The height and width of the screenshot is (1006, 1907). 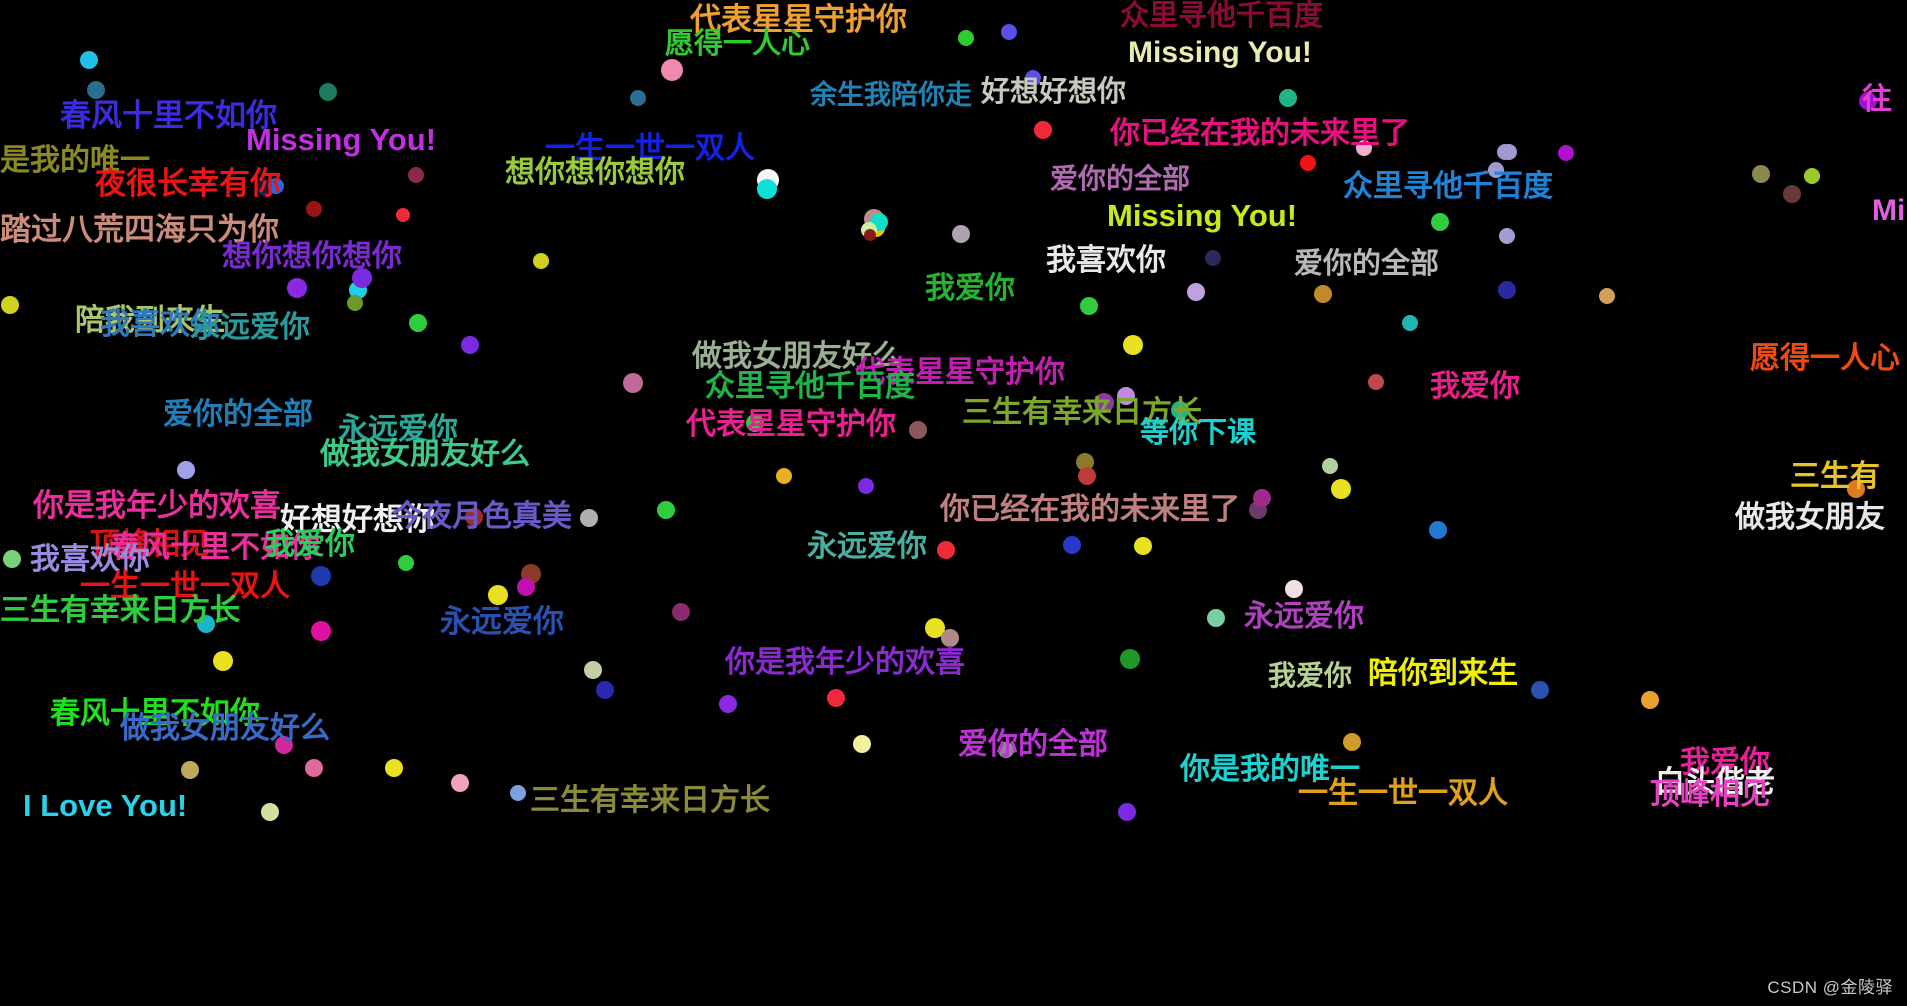 What do you see at coordinates (1198, 433) in the screenshot?
I see `falling-word: 等你下课` at bounding box center [1198, 433].